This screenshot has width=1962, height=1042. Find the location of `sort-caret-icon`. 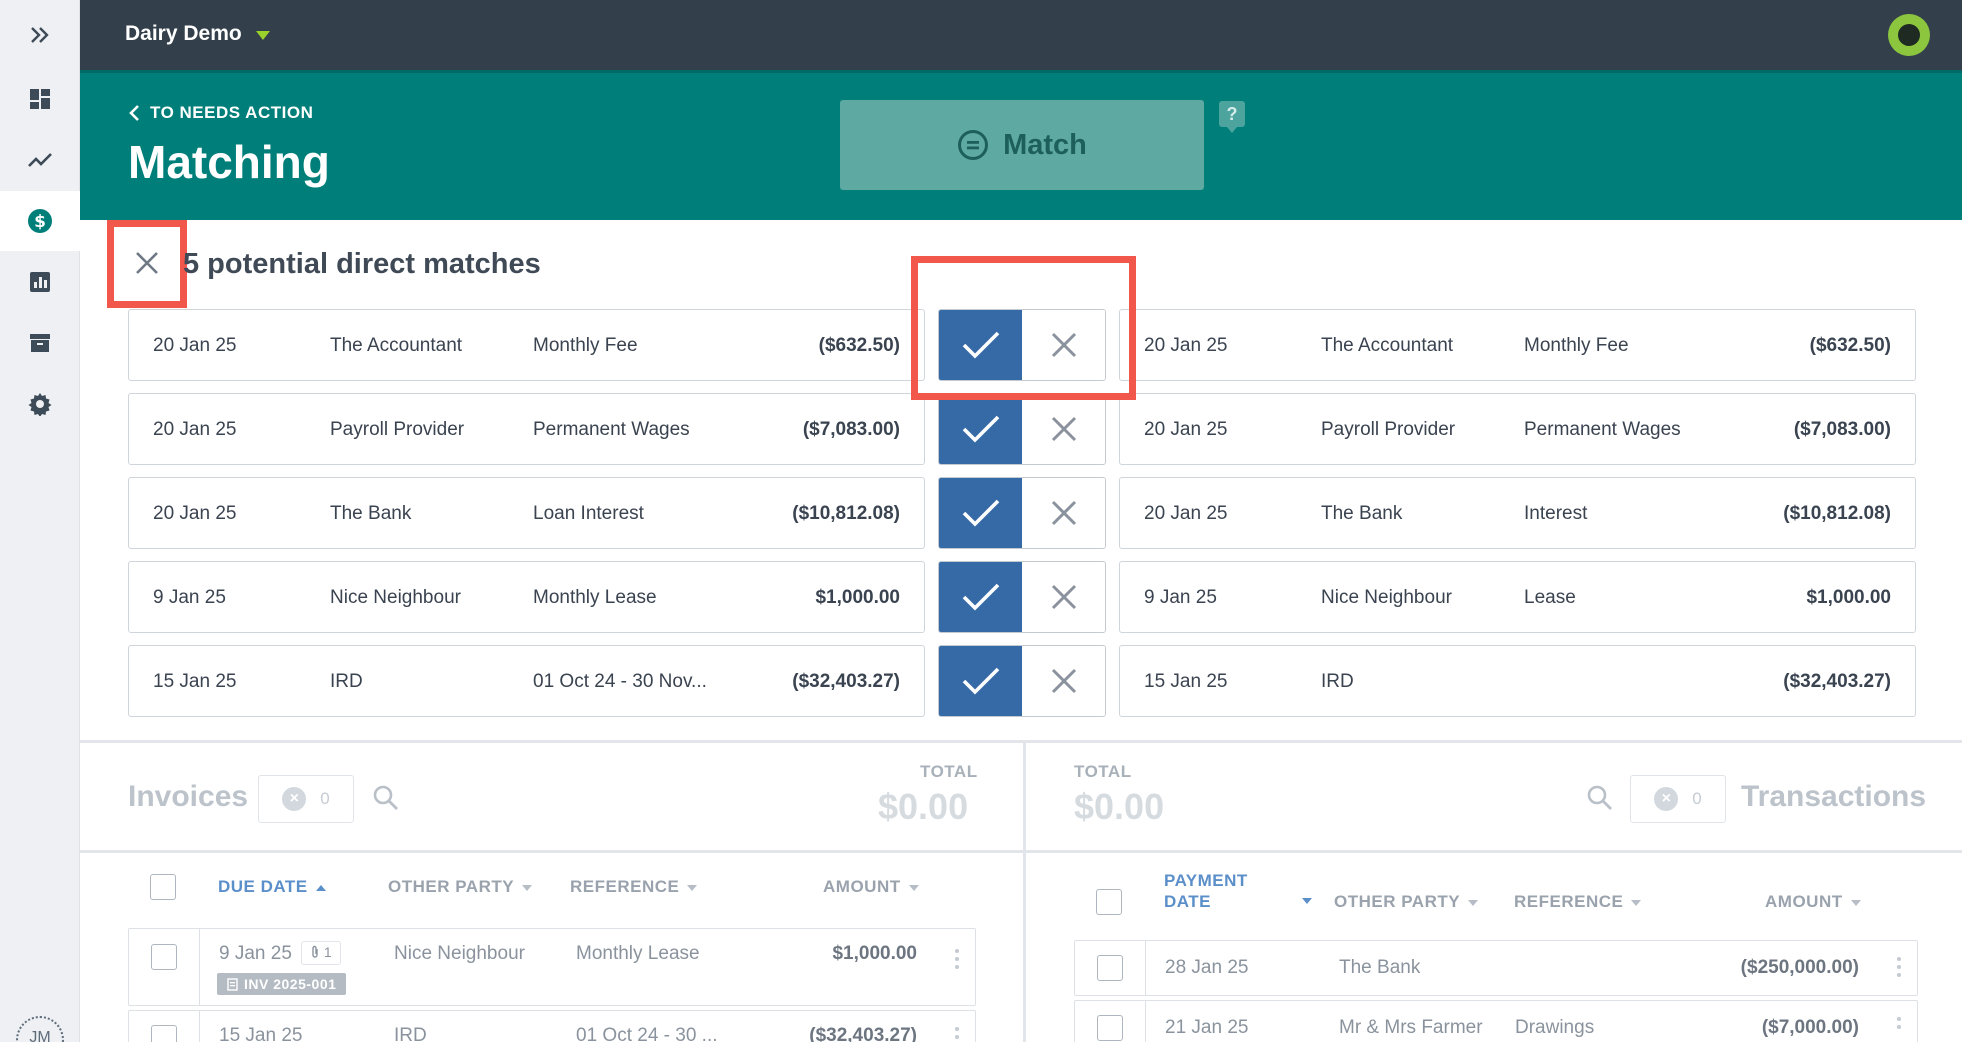

sort-caret-icon is located at coordinates (1307, 901).